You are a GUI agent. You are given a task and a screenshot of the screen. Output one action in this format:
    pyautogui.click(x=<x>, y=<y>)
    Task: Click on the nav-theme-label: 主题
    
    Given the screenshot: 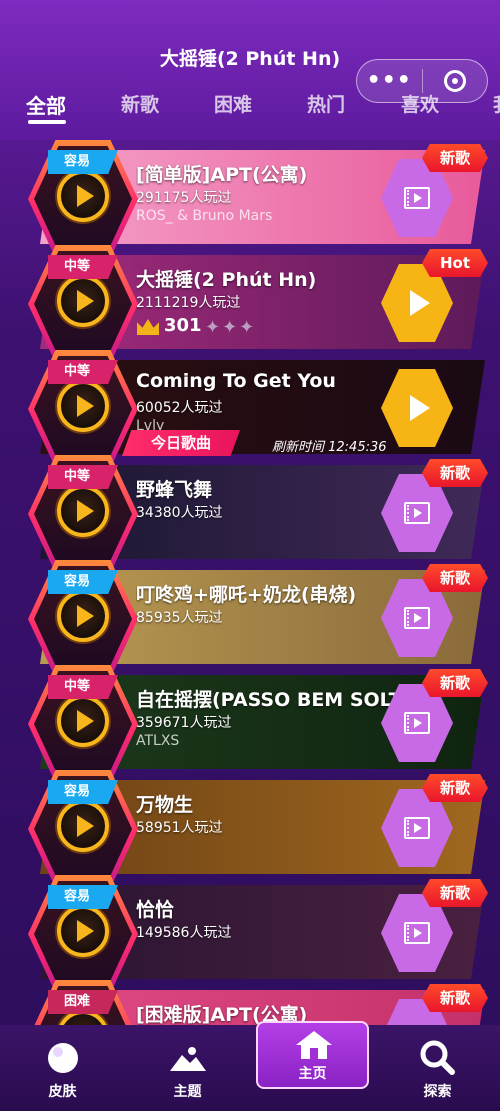 What is the action you would take?
    pyautogui.click(x=187, y=1092)
    